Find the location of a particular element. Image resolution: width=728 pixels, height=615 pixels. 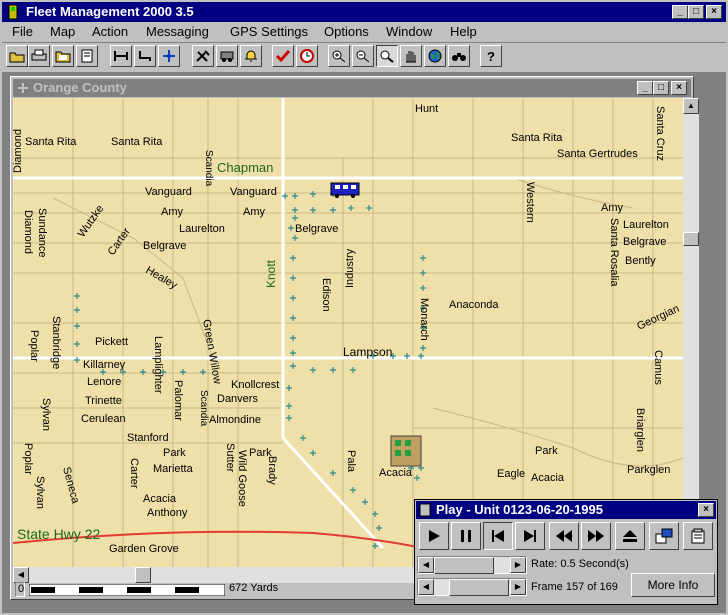

label-lenore: Lenore is located at coordinates (104, 382).